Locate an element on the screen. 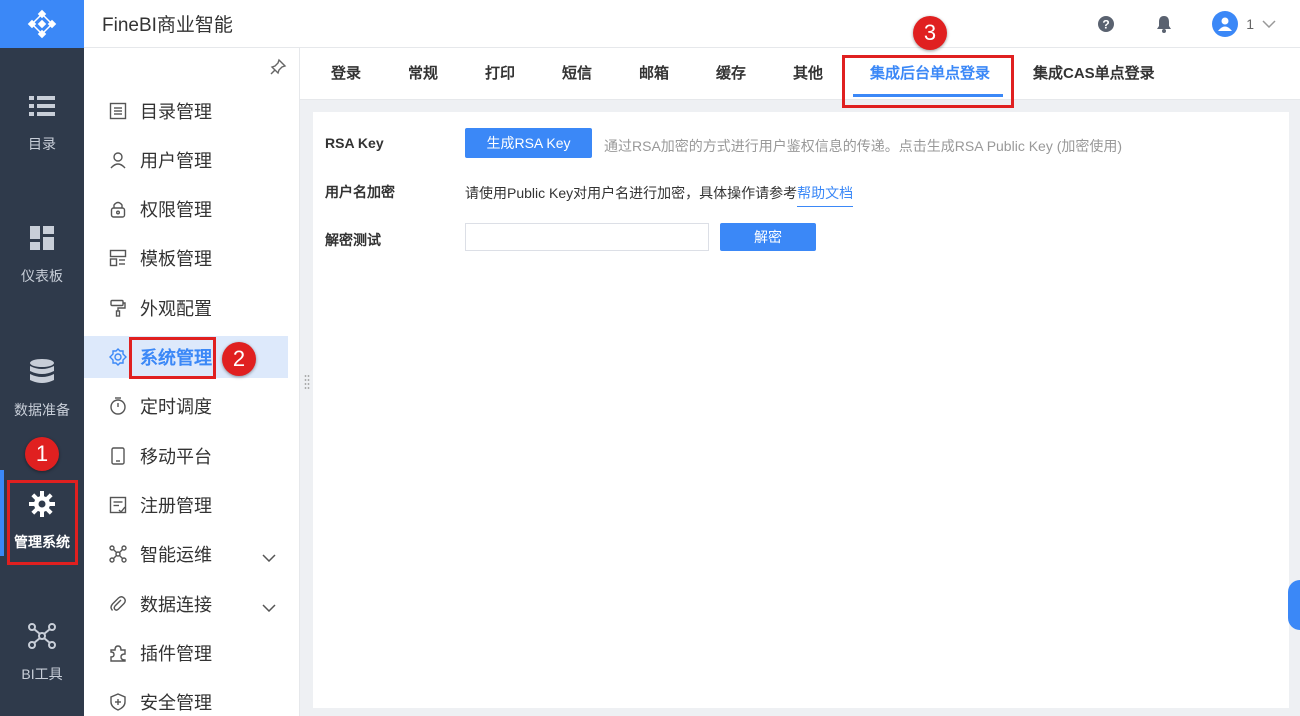 The width and height of the screenshot is (1300, 716). menu-item-label: 模板管理 is located at coordinates (176, 259).